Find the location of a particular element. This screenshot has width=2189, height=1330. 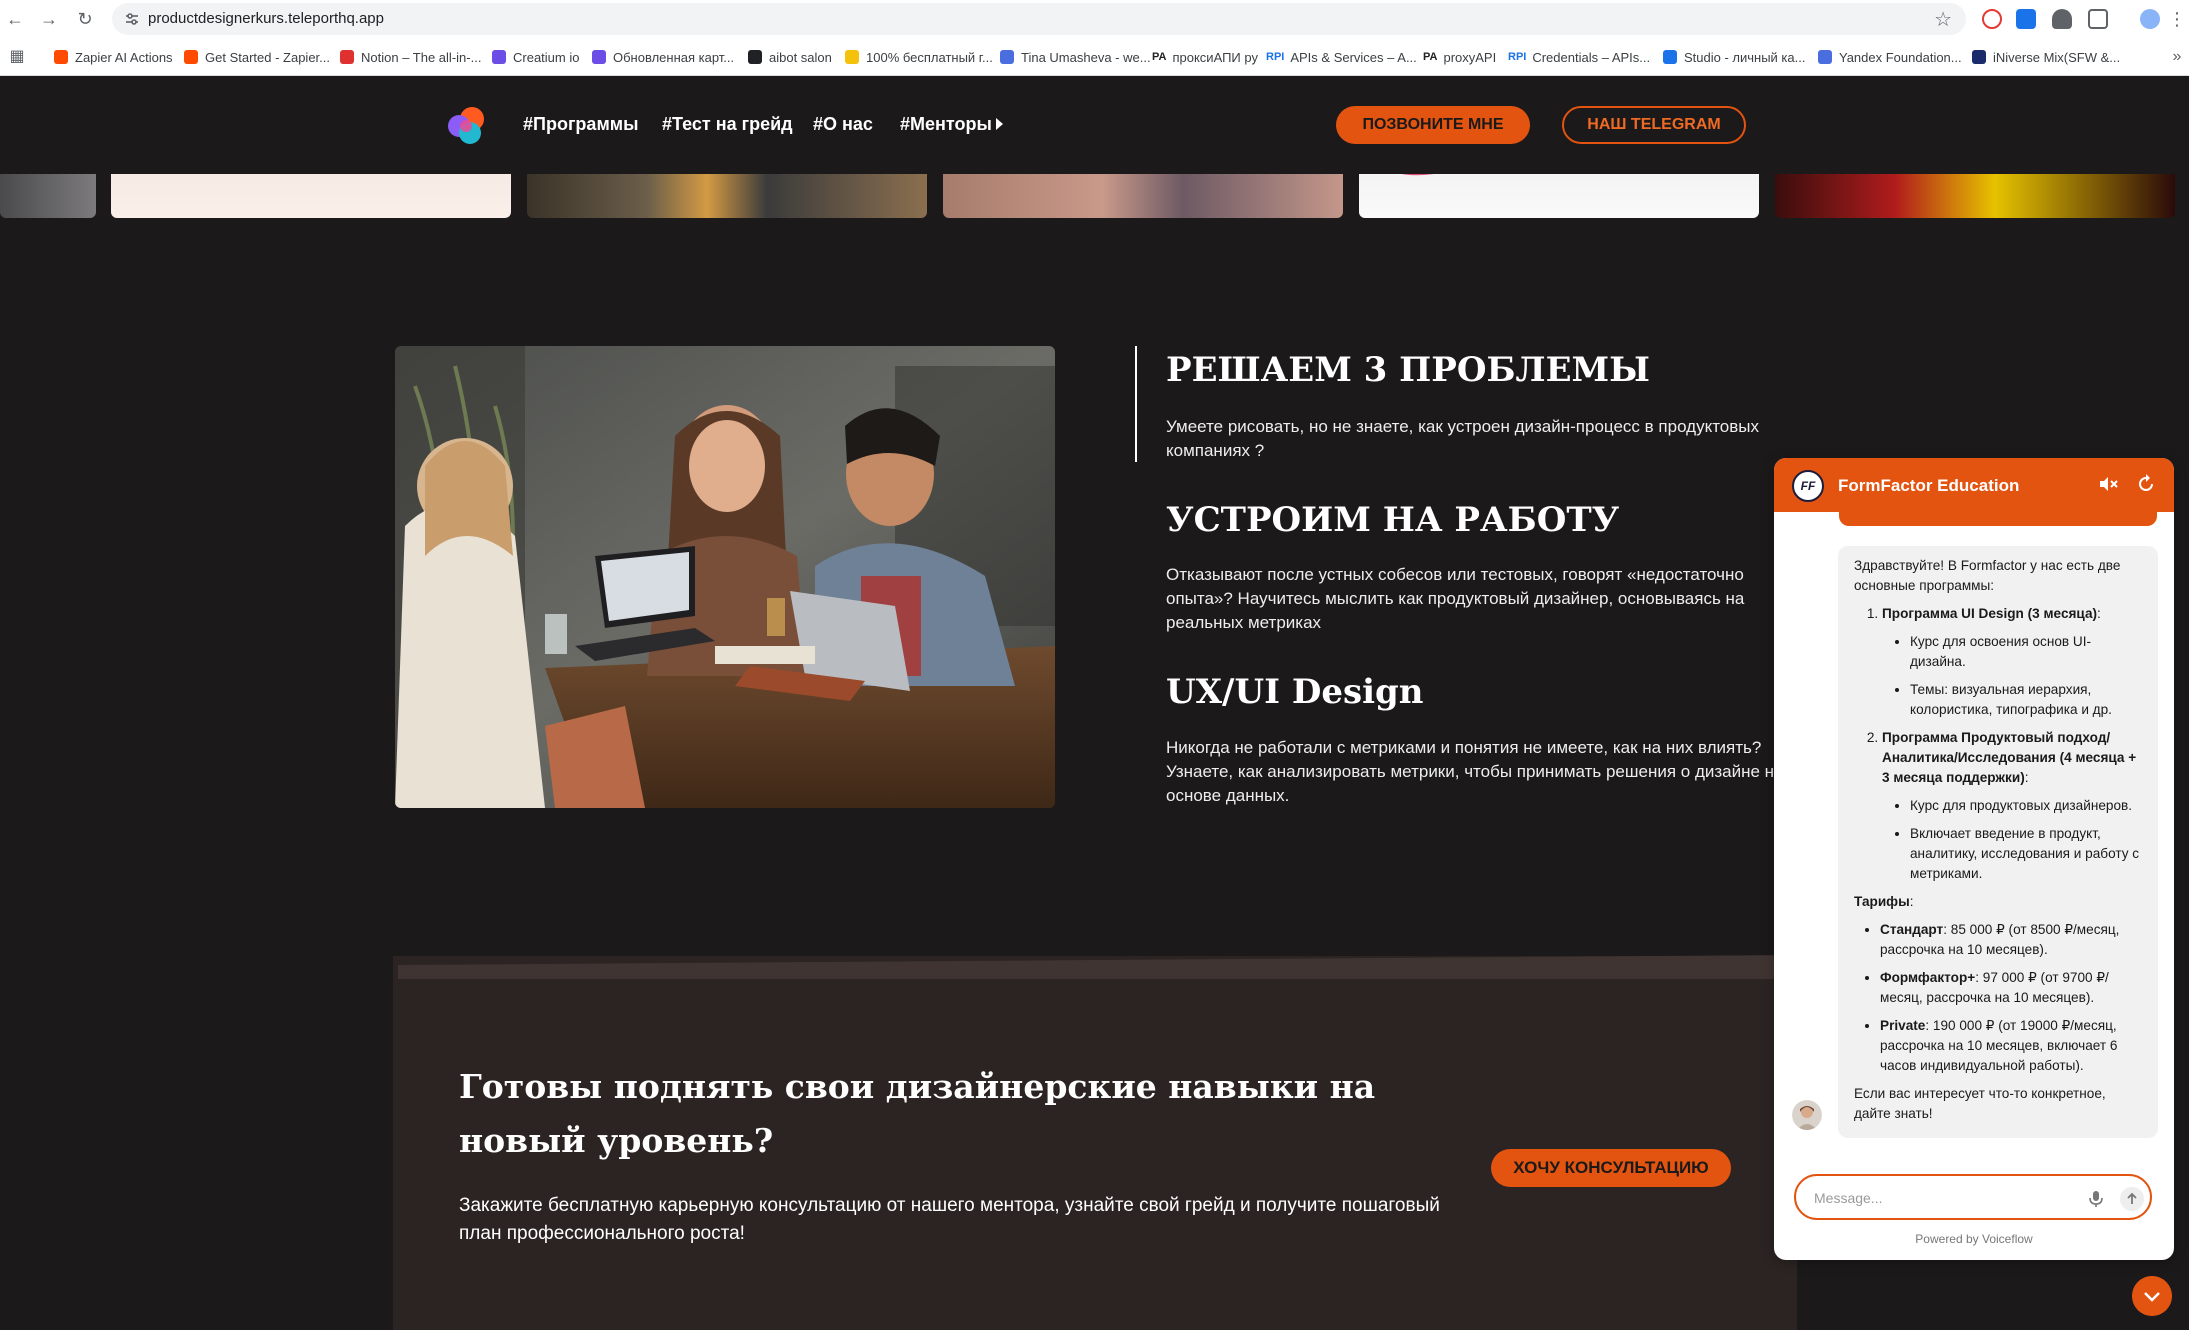

team-photo is located at coordinates (725, 577).